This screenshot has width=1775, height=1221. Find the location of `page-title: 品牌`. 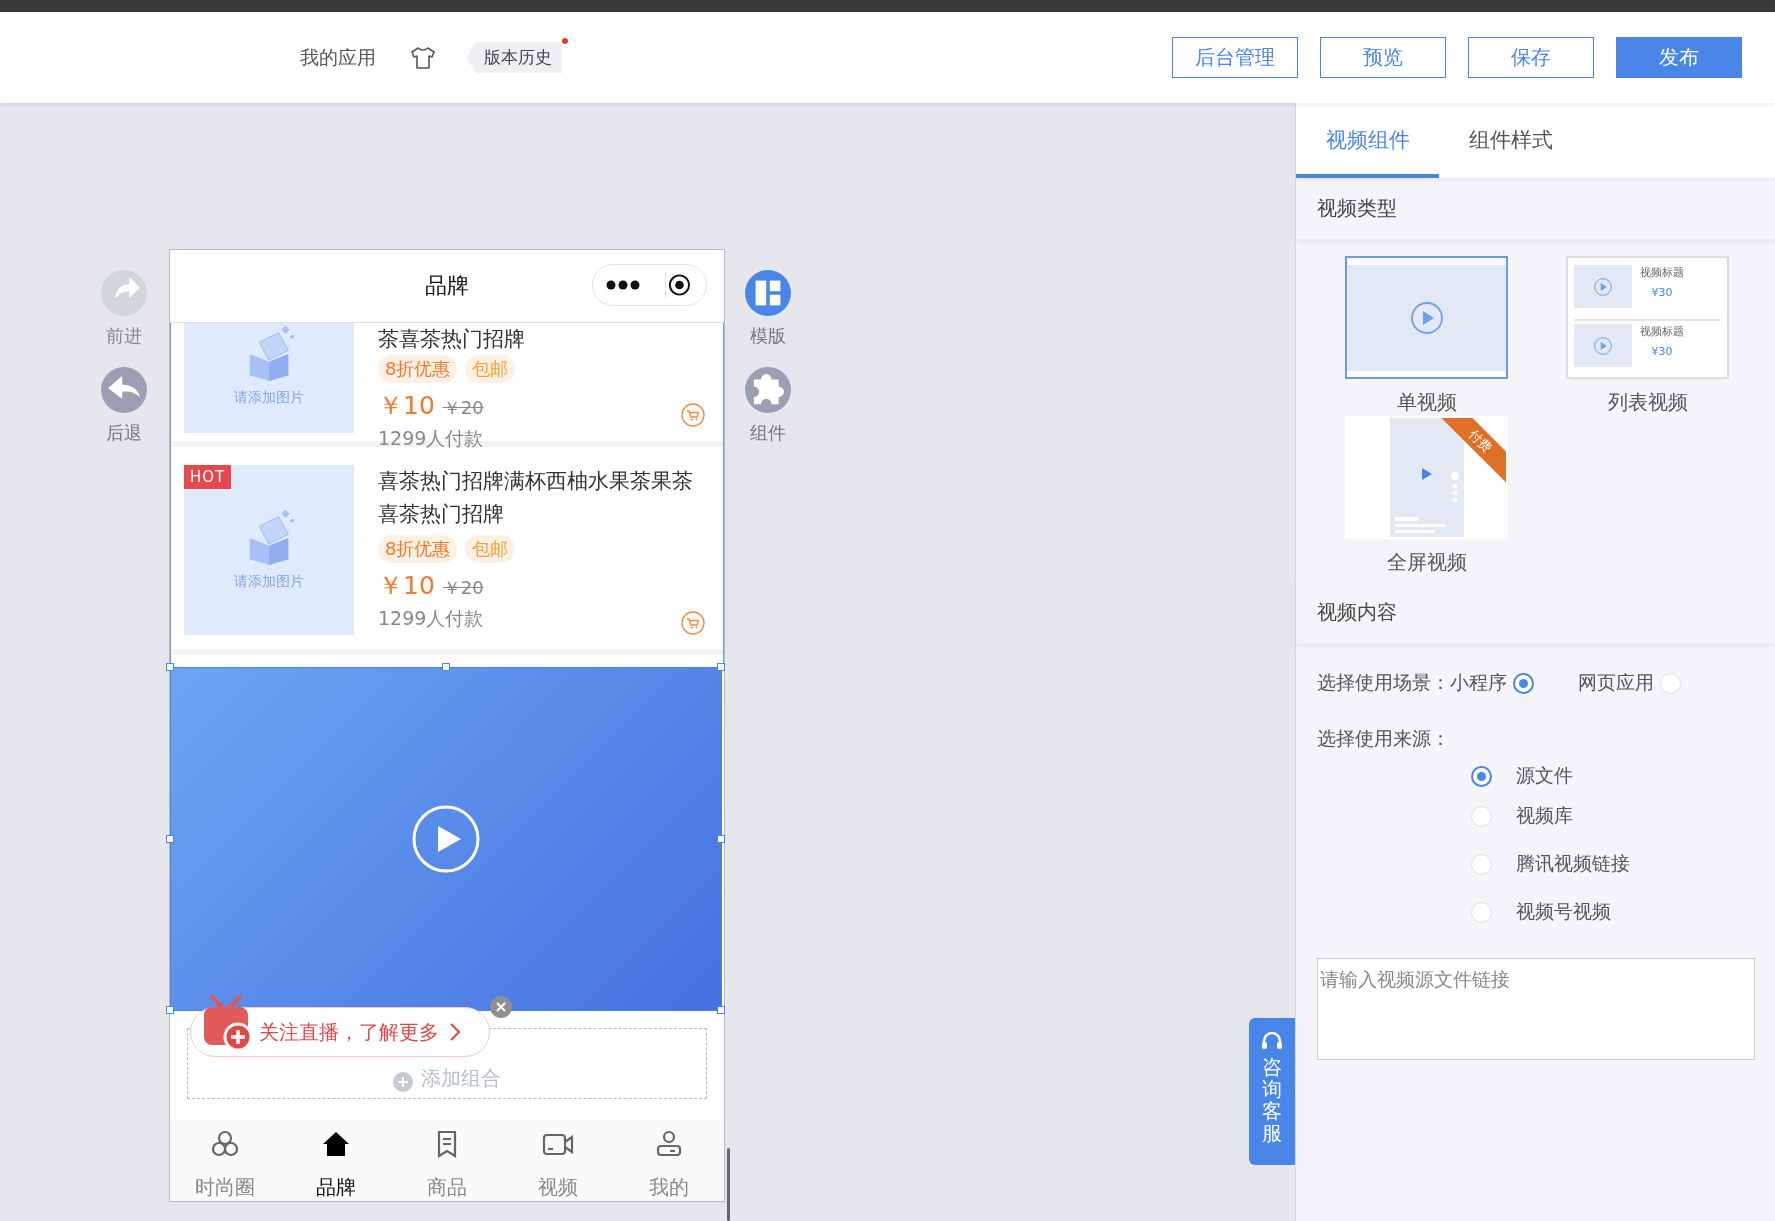

page-title: 品牌 is located at coordinates (447, 285).